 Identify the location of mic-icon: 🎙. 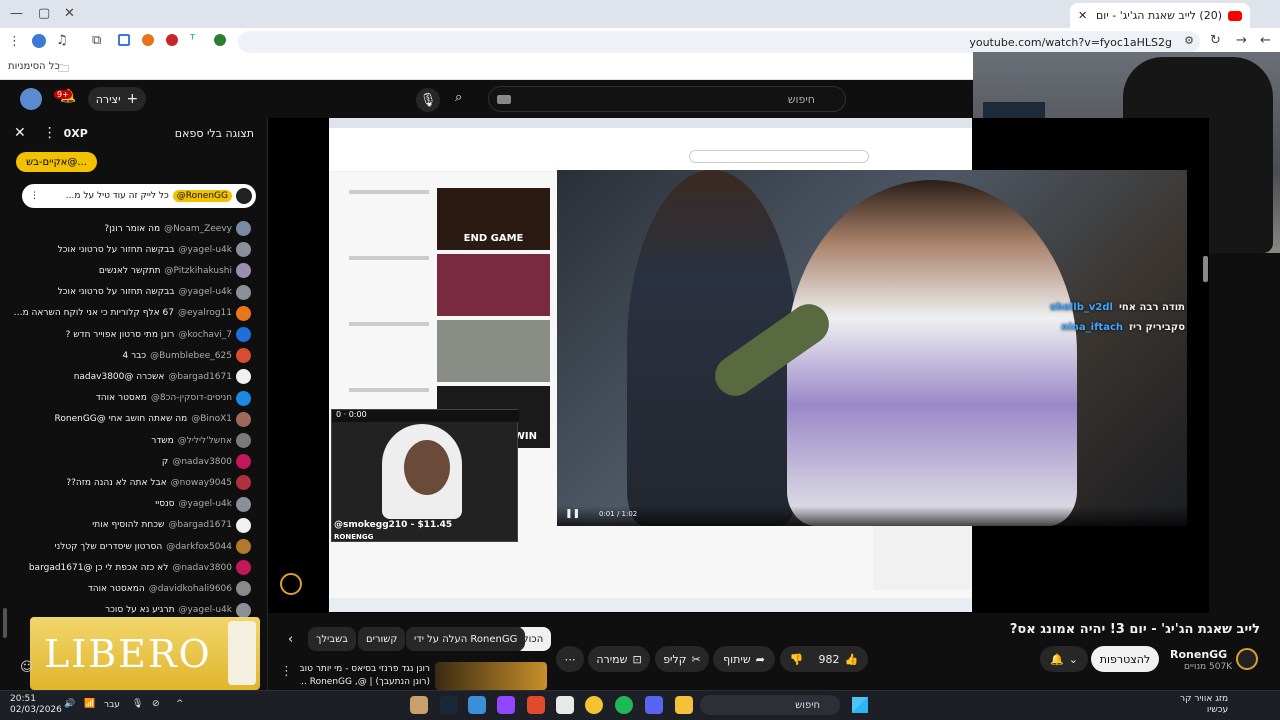
(428, 100).